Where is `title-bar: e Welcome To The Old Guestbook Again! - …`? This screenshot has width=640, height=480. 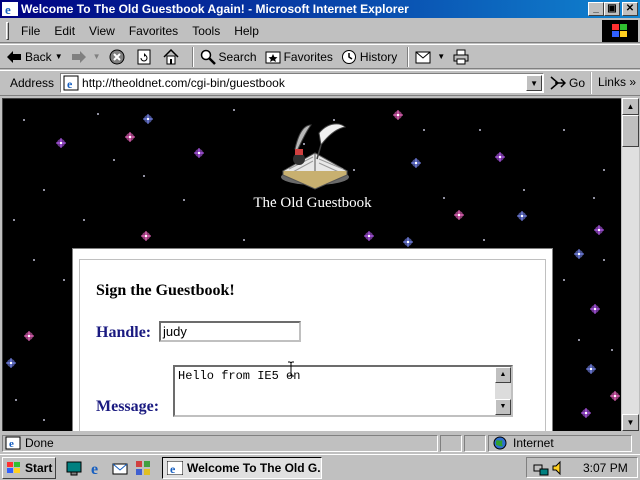
title-bar: e Welcome To The Old Guestbook Again! - … is located at coordinates (320, 9).